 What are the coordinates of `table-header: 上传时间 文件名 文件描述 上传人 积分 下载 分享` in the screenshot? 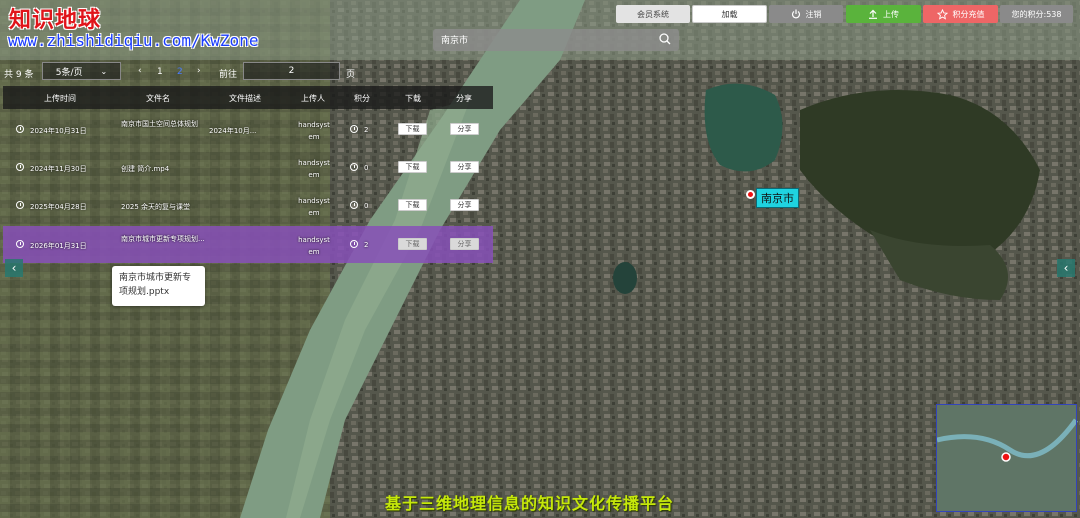 It's located at (248, 97).